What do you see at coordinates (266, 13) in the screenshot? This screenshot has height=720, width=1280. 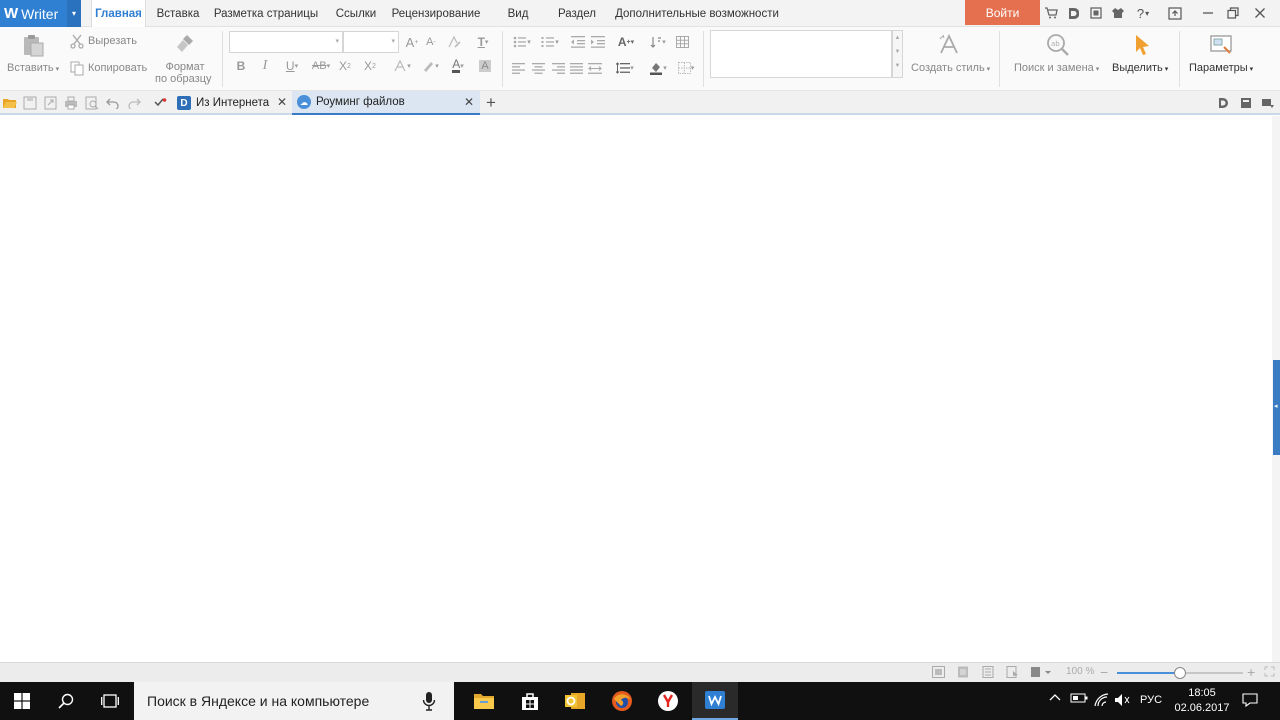 I see `tab-page-layout: Разметка страницы` at bounding box center [266, 13].